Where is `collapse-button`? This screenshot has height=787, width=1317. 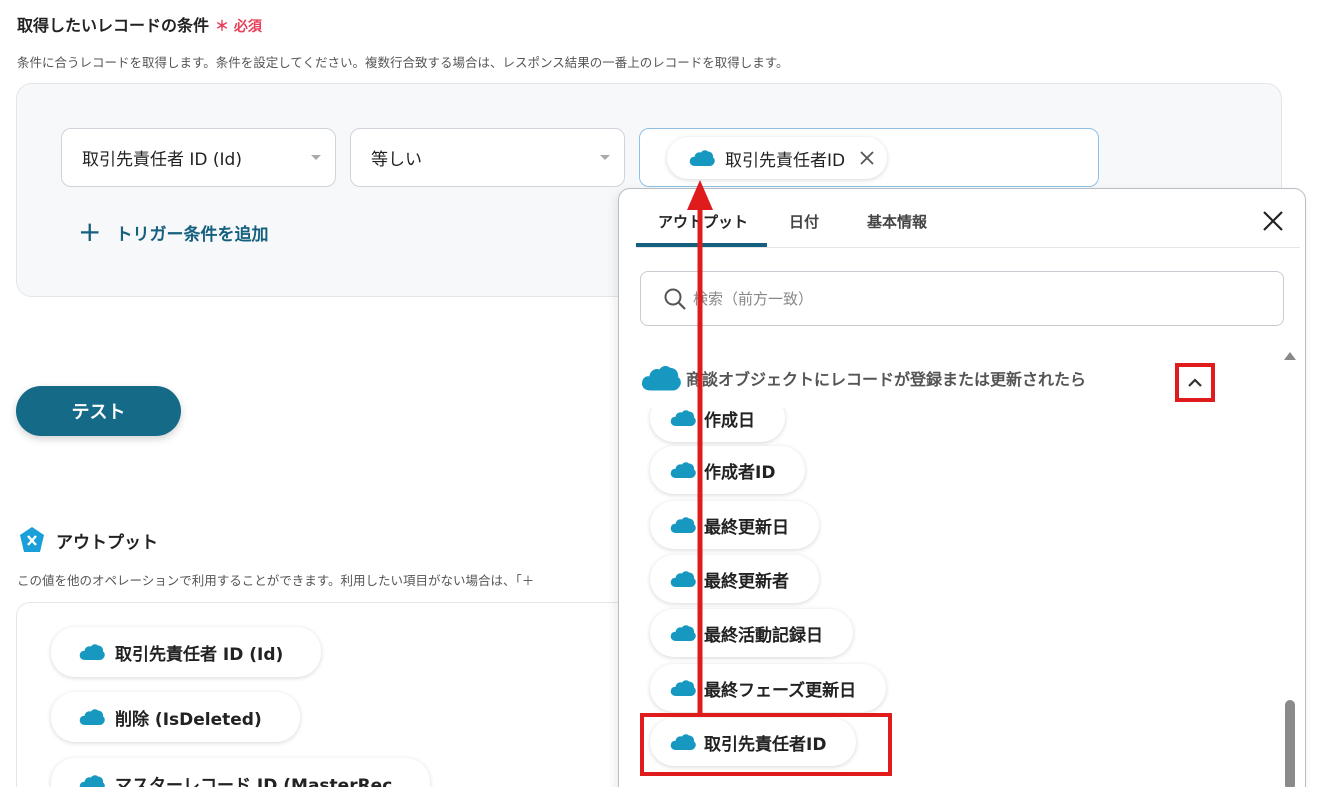 collapse-button is located at coordinates (1195, 382).